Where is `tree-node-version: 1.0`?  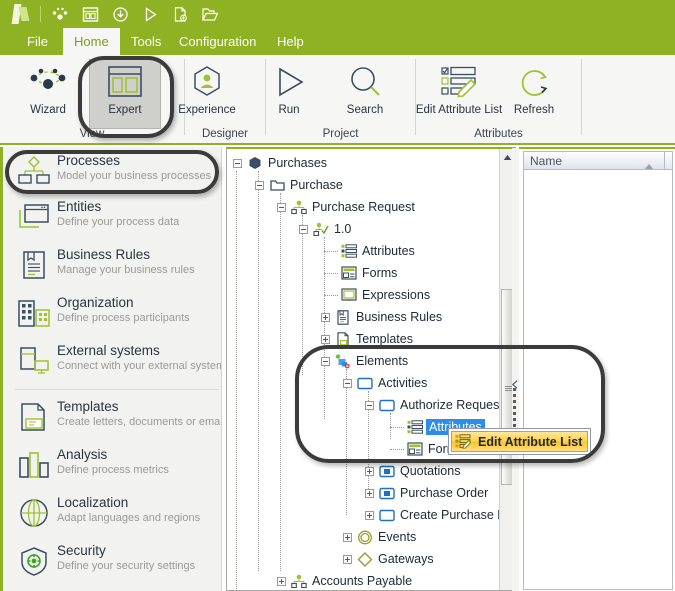 tree-node-version: 1.0 is located at coordinates (325, 229).